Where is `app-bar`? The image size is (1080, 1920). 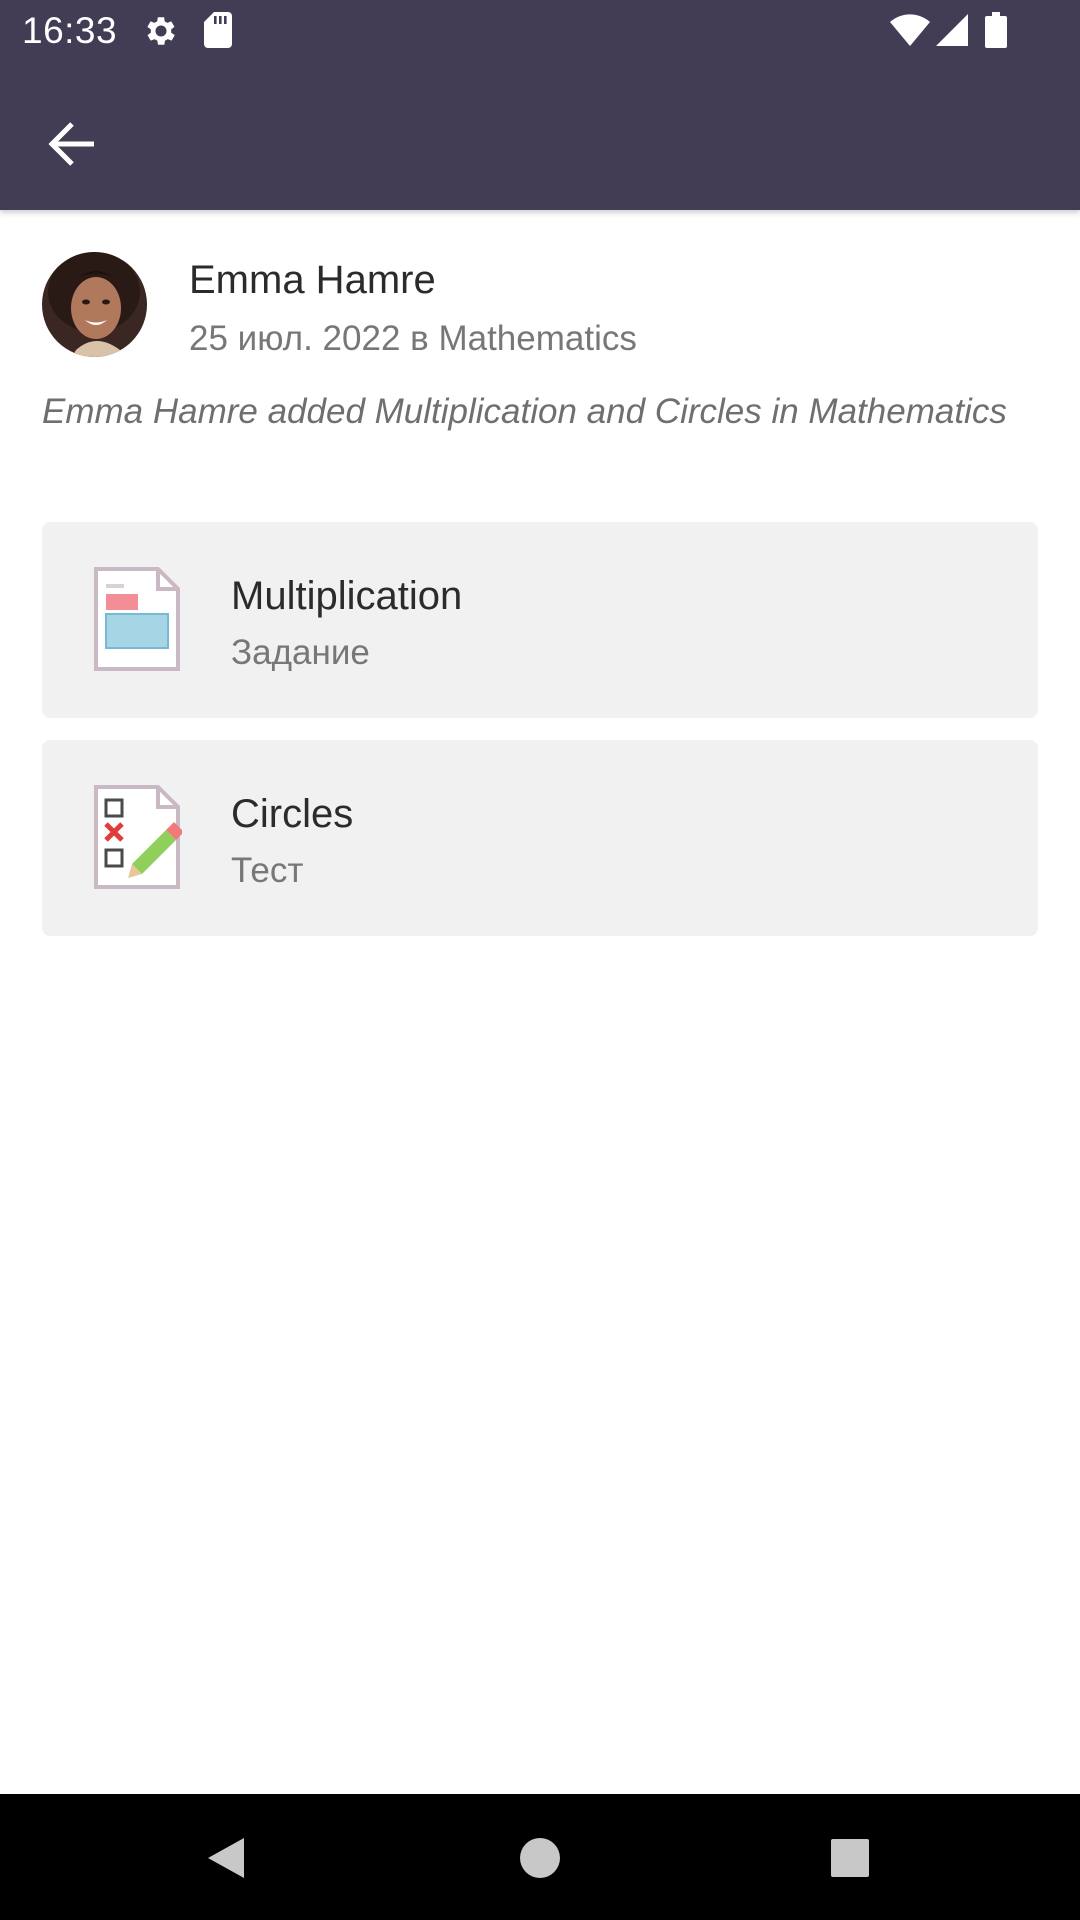
app-bar is located at coordinates (540, 137).